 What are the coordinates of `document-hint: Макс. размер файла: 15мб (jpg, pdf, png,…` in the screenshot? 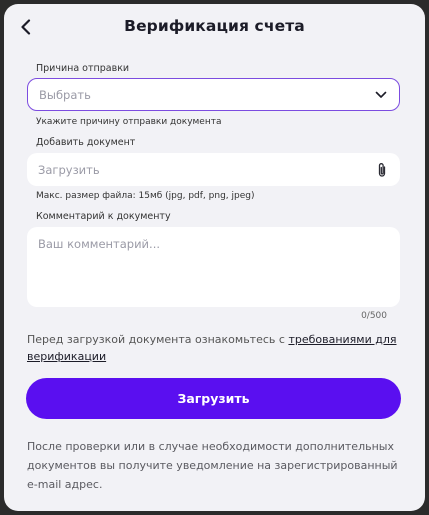 It's located at (145, 196).